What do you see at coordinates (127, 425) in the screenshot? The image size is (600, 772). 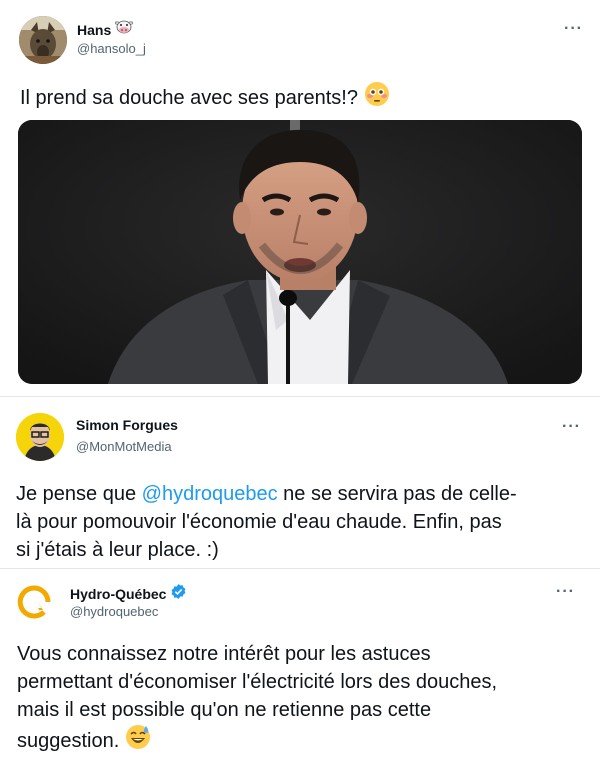 I see `author-name: Simon Forgues` at bounding box center [127, 425].